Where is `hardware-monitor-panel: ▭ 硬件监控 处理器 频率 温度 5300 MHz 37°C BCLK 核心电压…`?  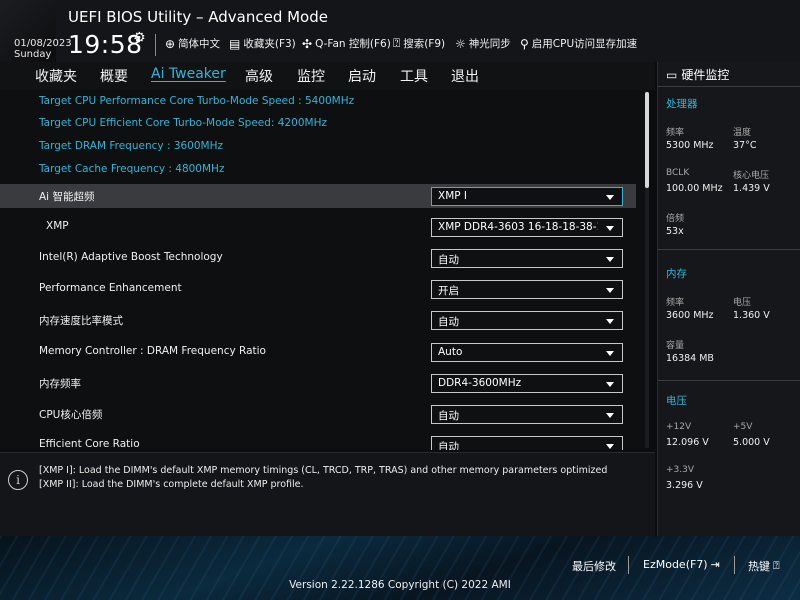
hardware-monitor-panel: ▭ 硬件监控 处理器 频率 温度 5300 MHz 37°C BCLK 核心电压… is located at coordinates (728, 299).